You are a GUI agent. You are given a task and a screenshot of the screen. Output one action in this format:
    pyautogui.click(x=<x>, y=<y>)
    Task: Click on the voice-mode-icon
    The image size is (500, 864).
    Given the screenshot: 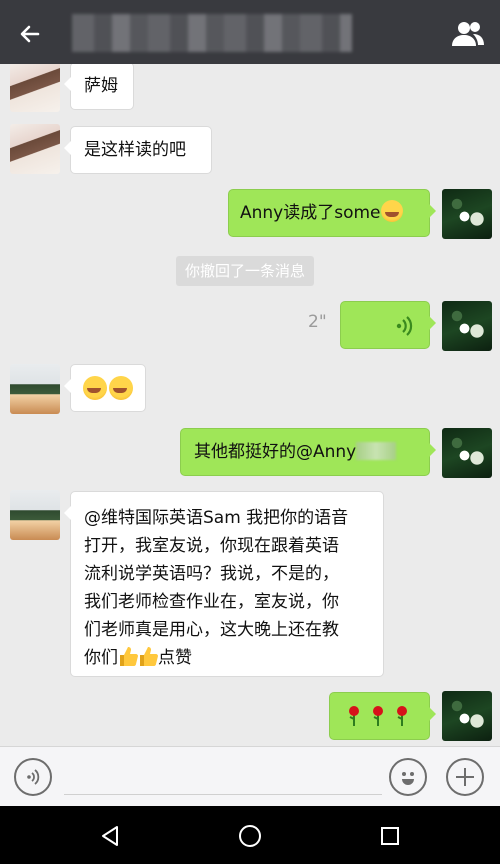 What is the action you would take?
    pyautogui.click(x=33, y=777)
    